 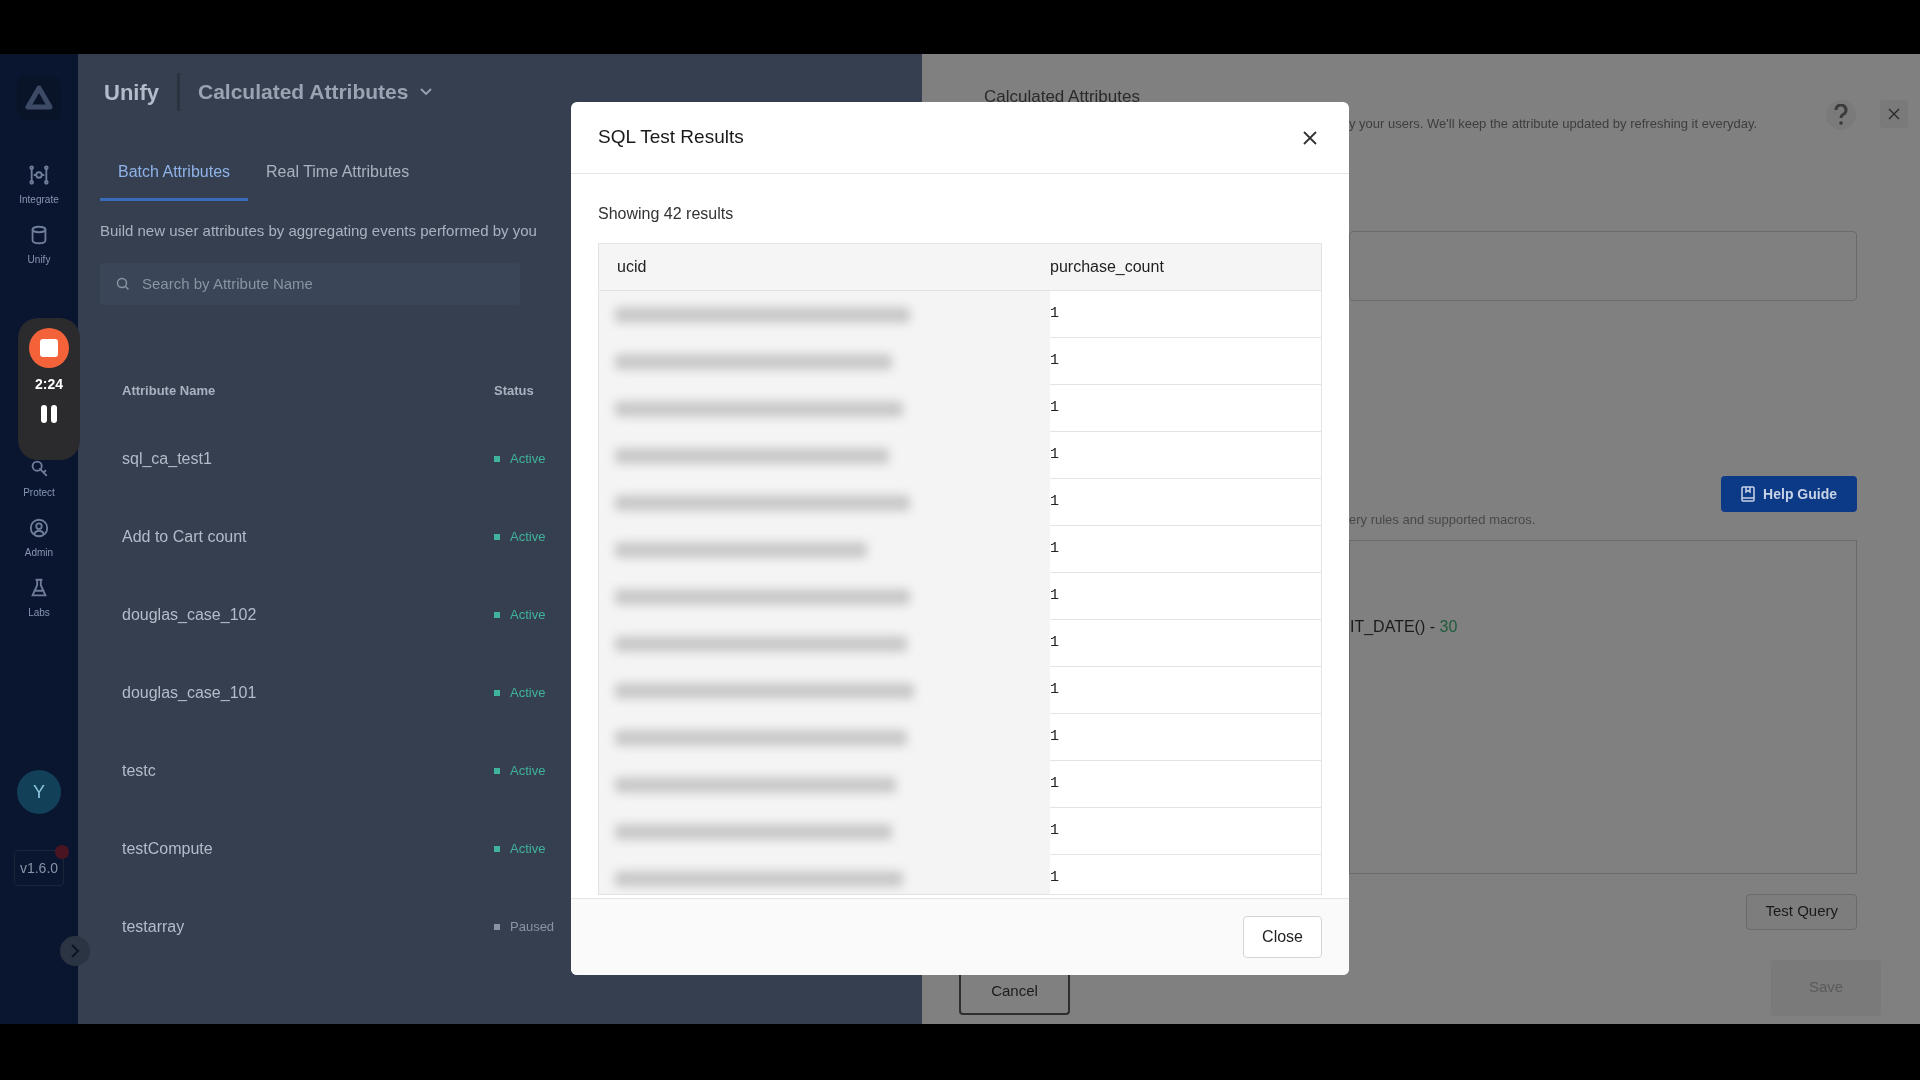 I want to click on column-header: purchase_count, so click(x=1107, y=267).